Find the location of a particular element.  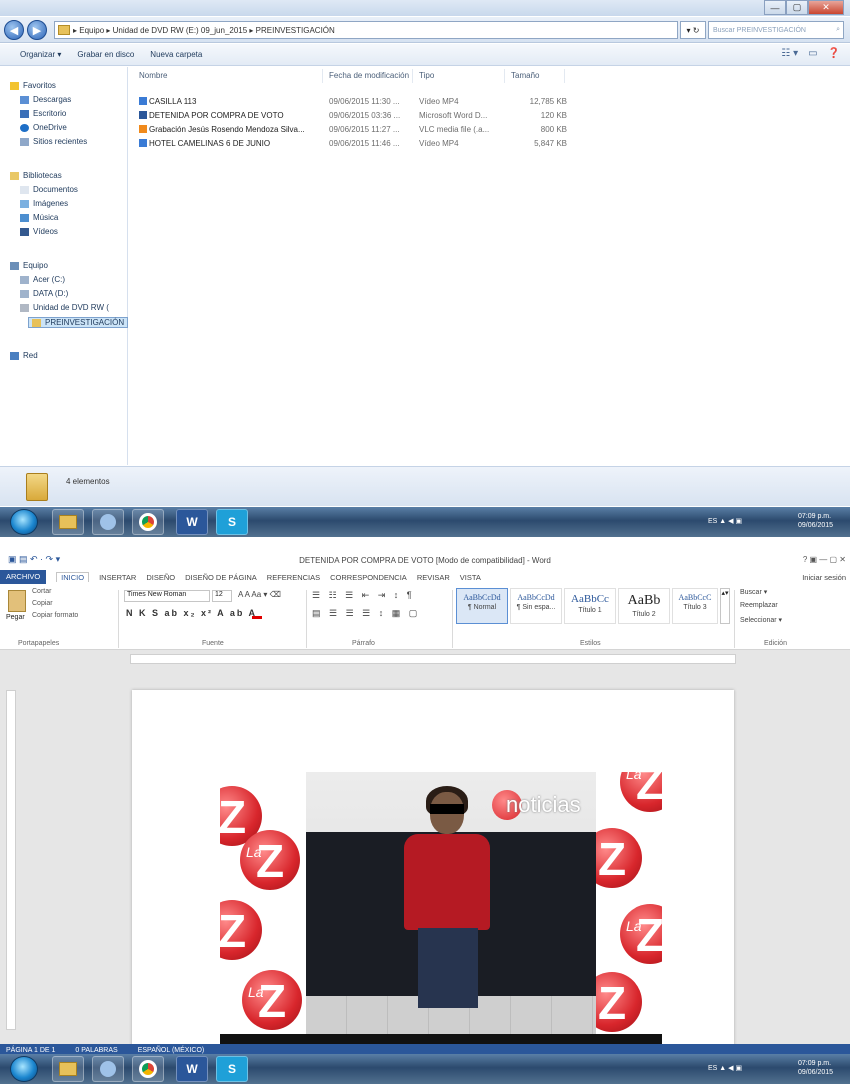

format-painter-button: Copiar formato is located at coordinates (55, 615).